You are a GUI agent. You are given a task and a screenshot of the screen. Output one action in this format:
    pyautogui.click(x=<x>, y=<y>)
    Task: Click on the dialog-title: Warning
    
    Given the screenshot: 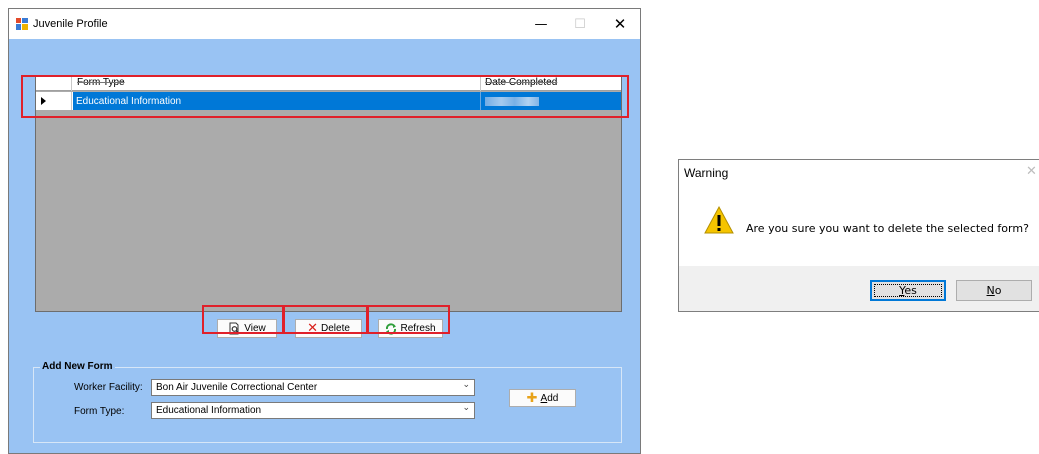 What is the action you would take?
    pyautogui.click(x=706, y=173)
    